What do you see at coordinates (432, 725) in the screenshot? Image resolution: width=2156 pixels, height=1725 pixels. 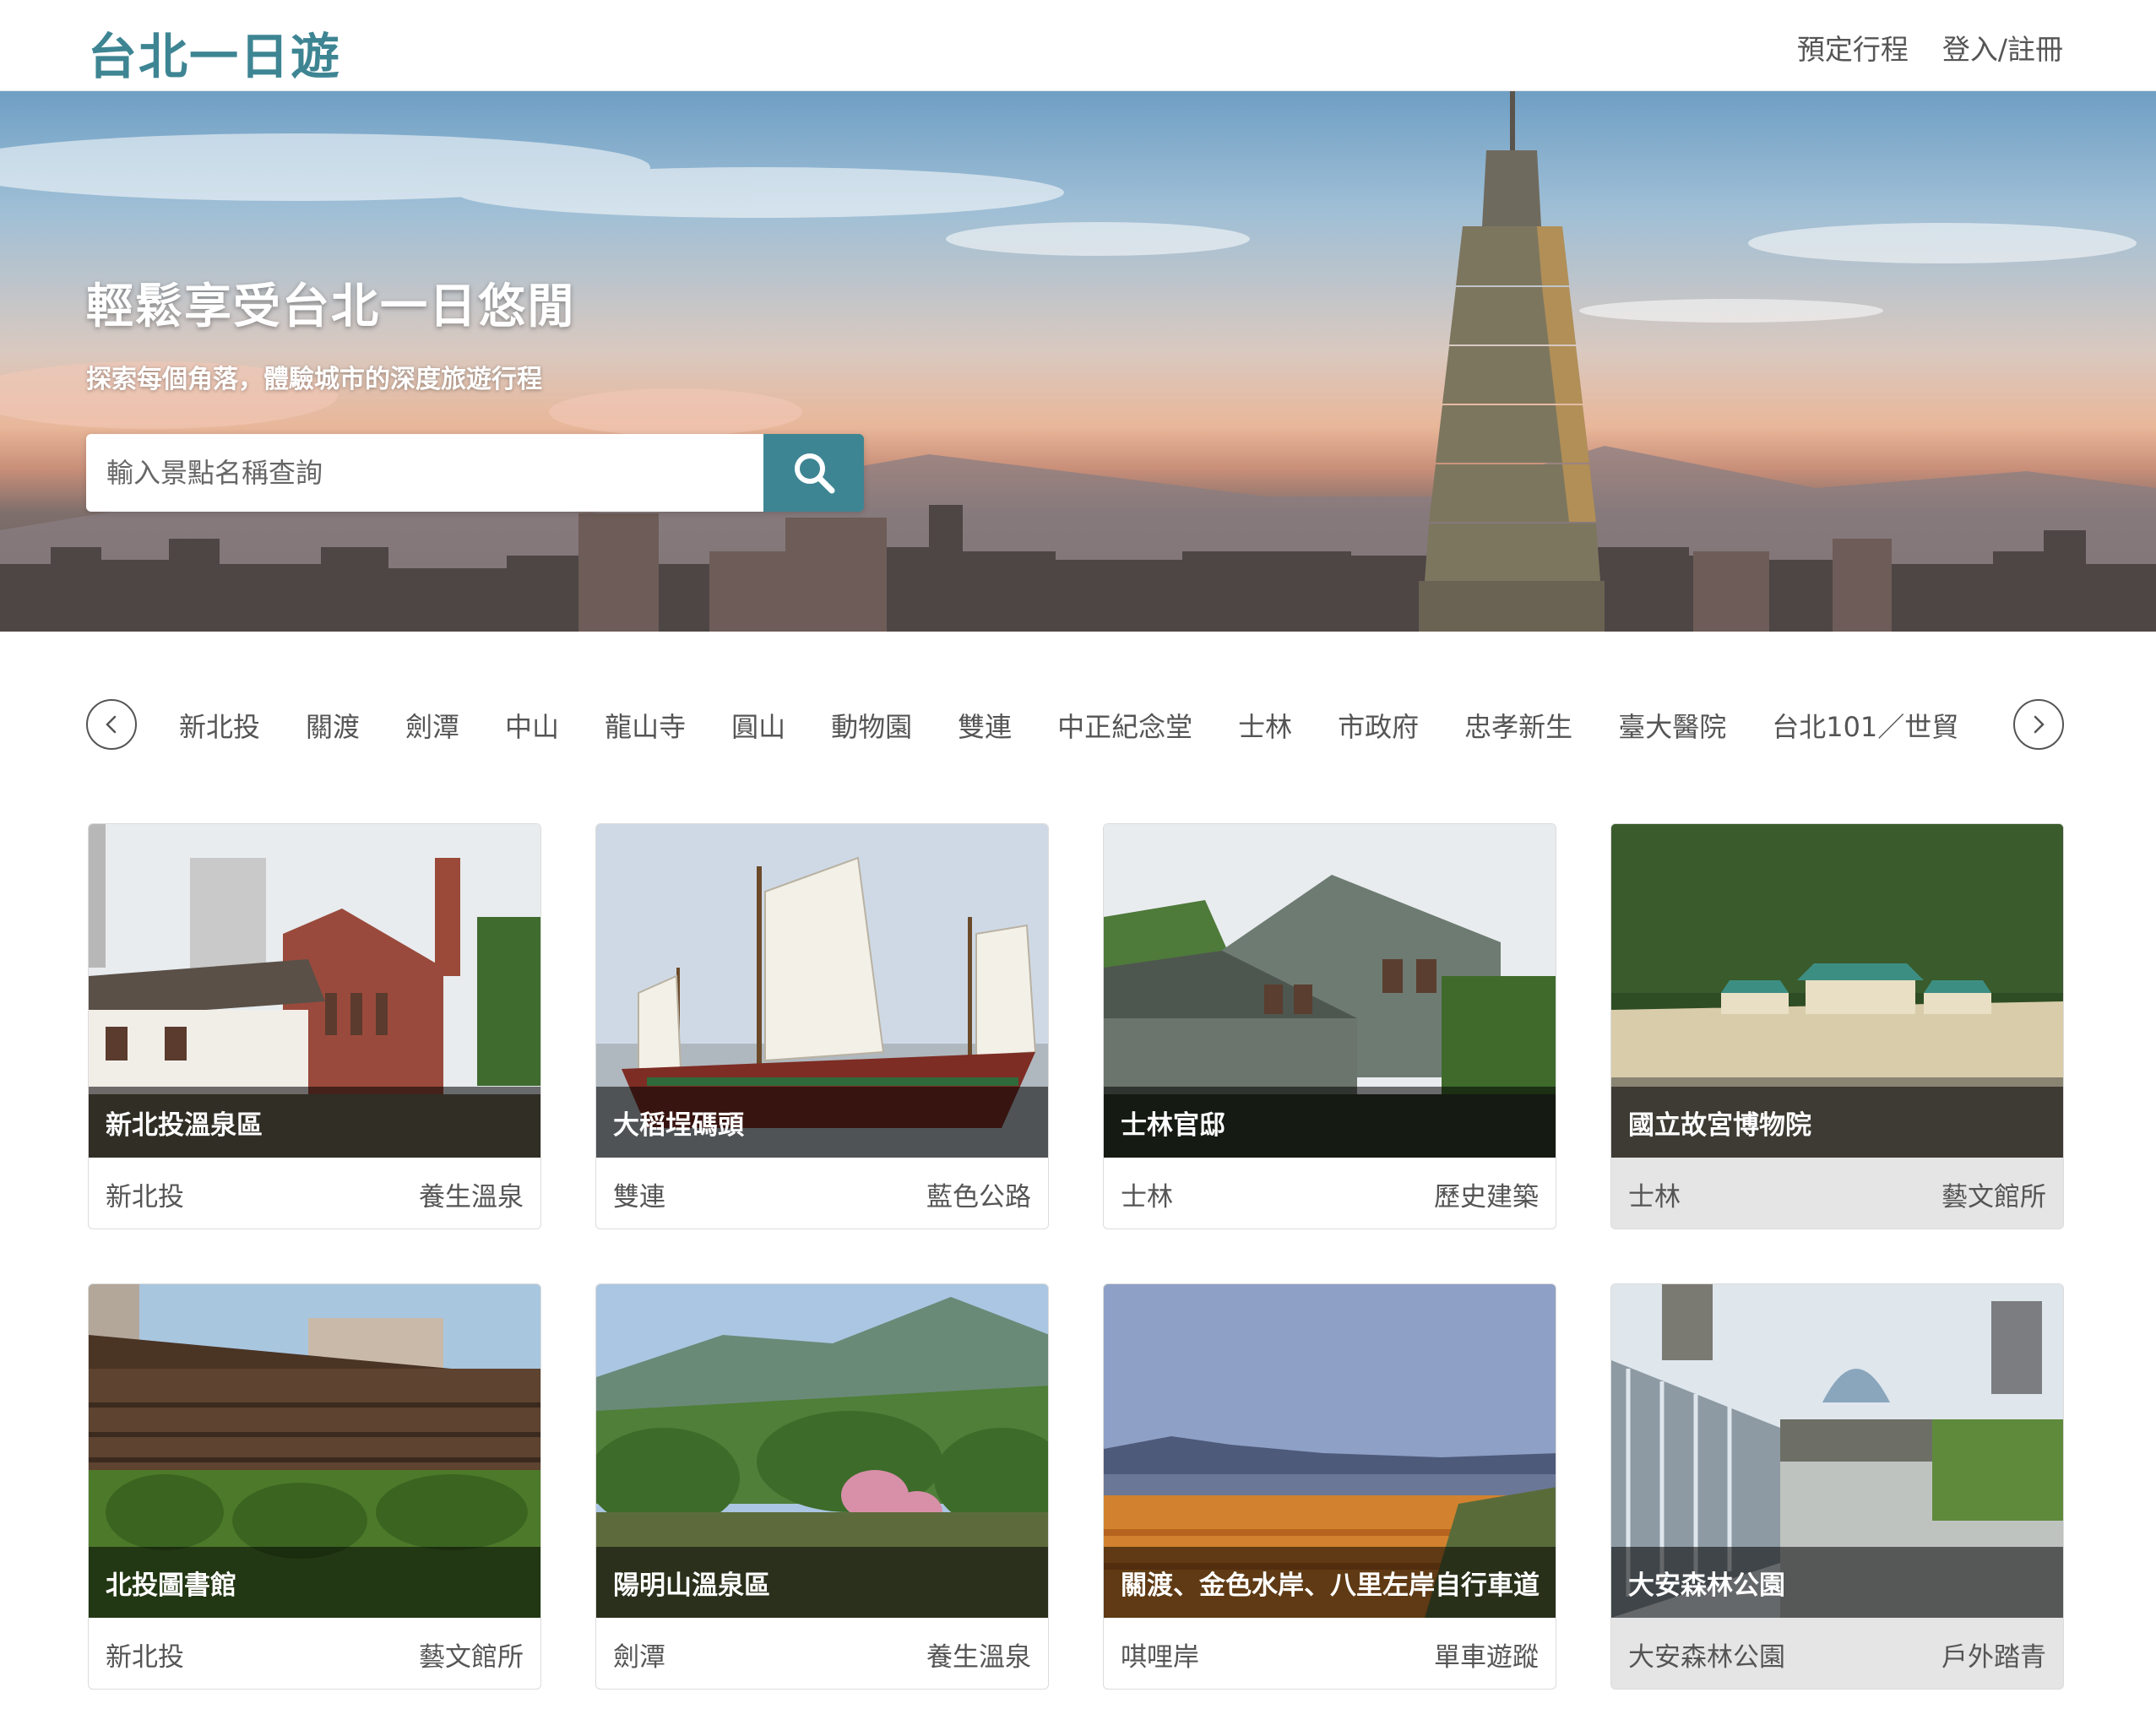 I see `district-item: 劍潭` at bounding box center [432, 725].